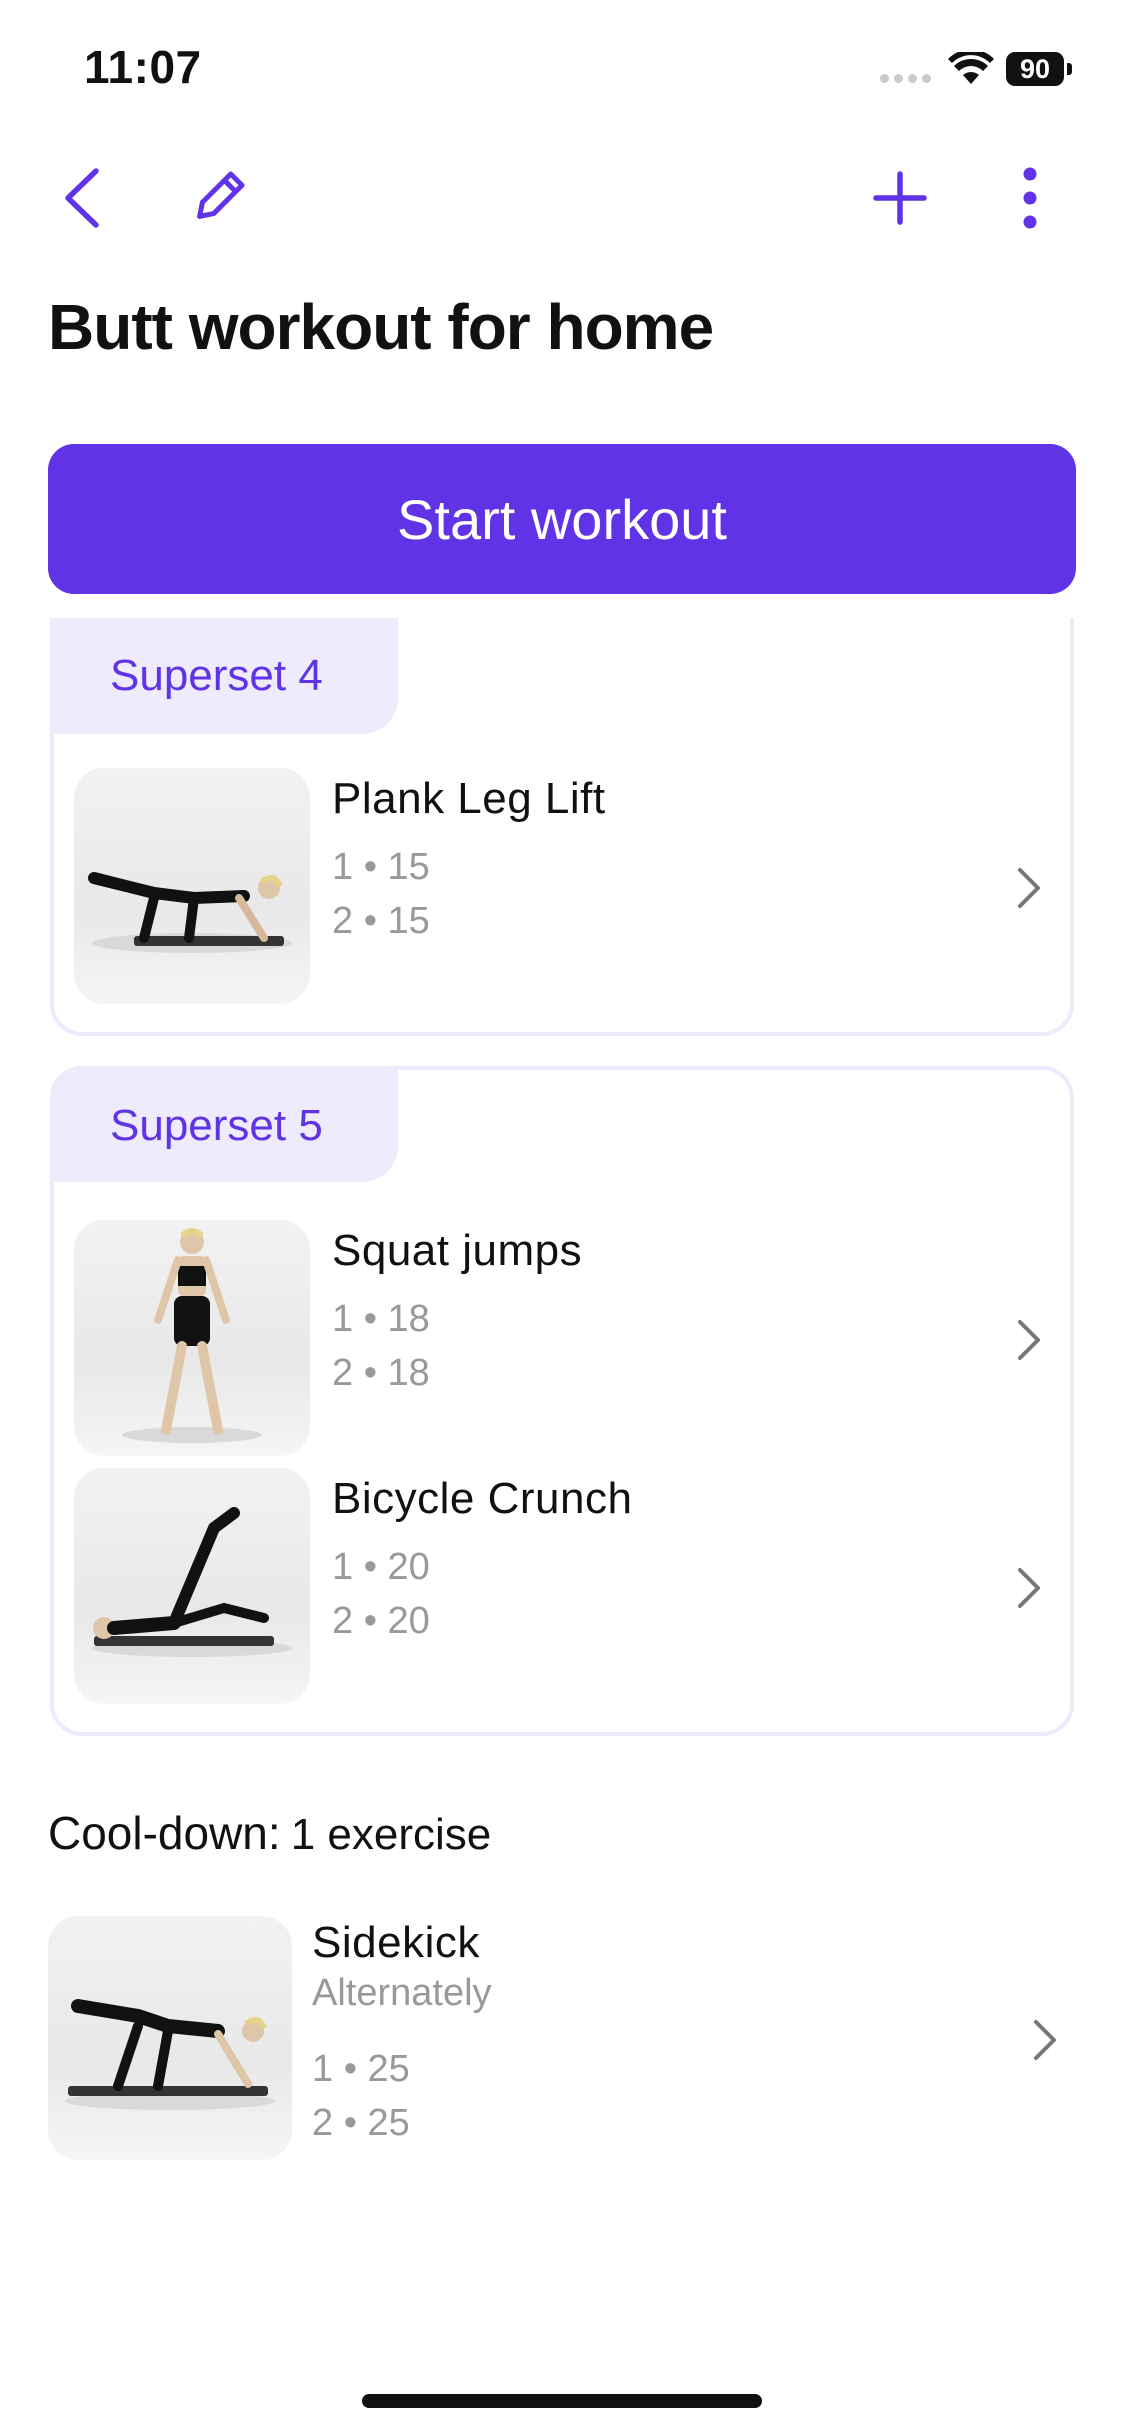 Image resolution: width=1125 pixels, height=2436 pixels. What do you see at coordinates (469, 798) in the screenshot?
I see `exercise-name: Plank Leg Lift` at bounding box center [469, 798].